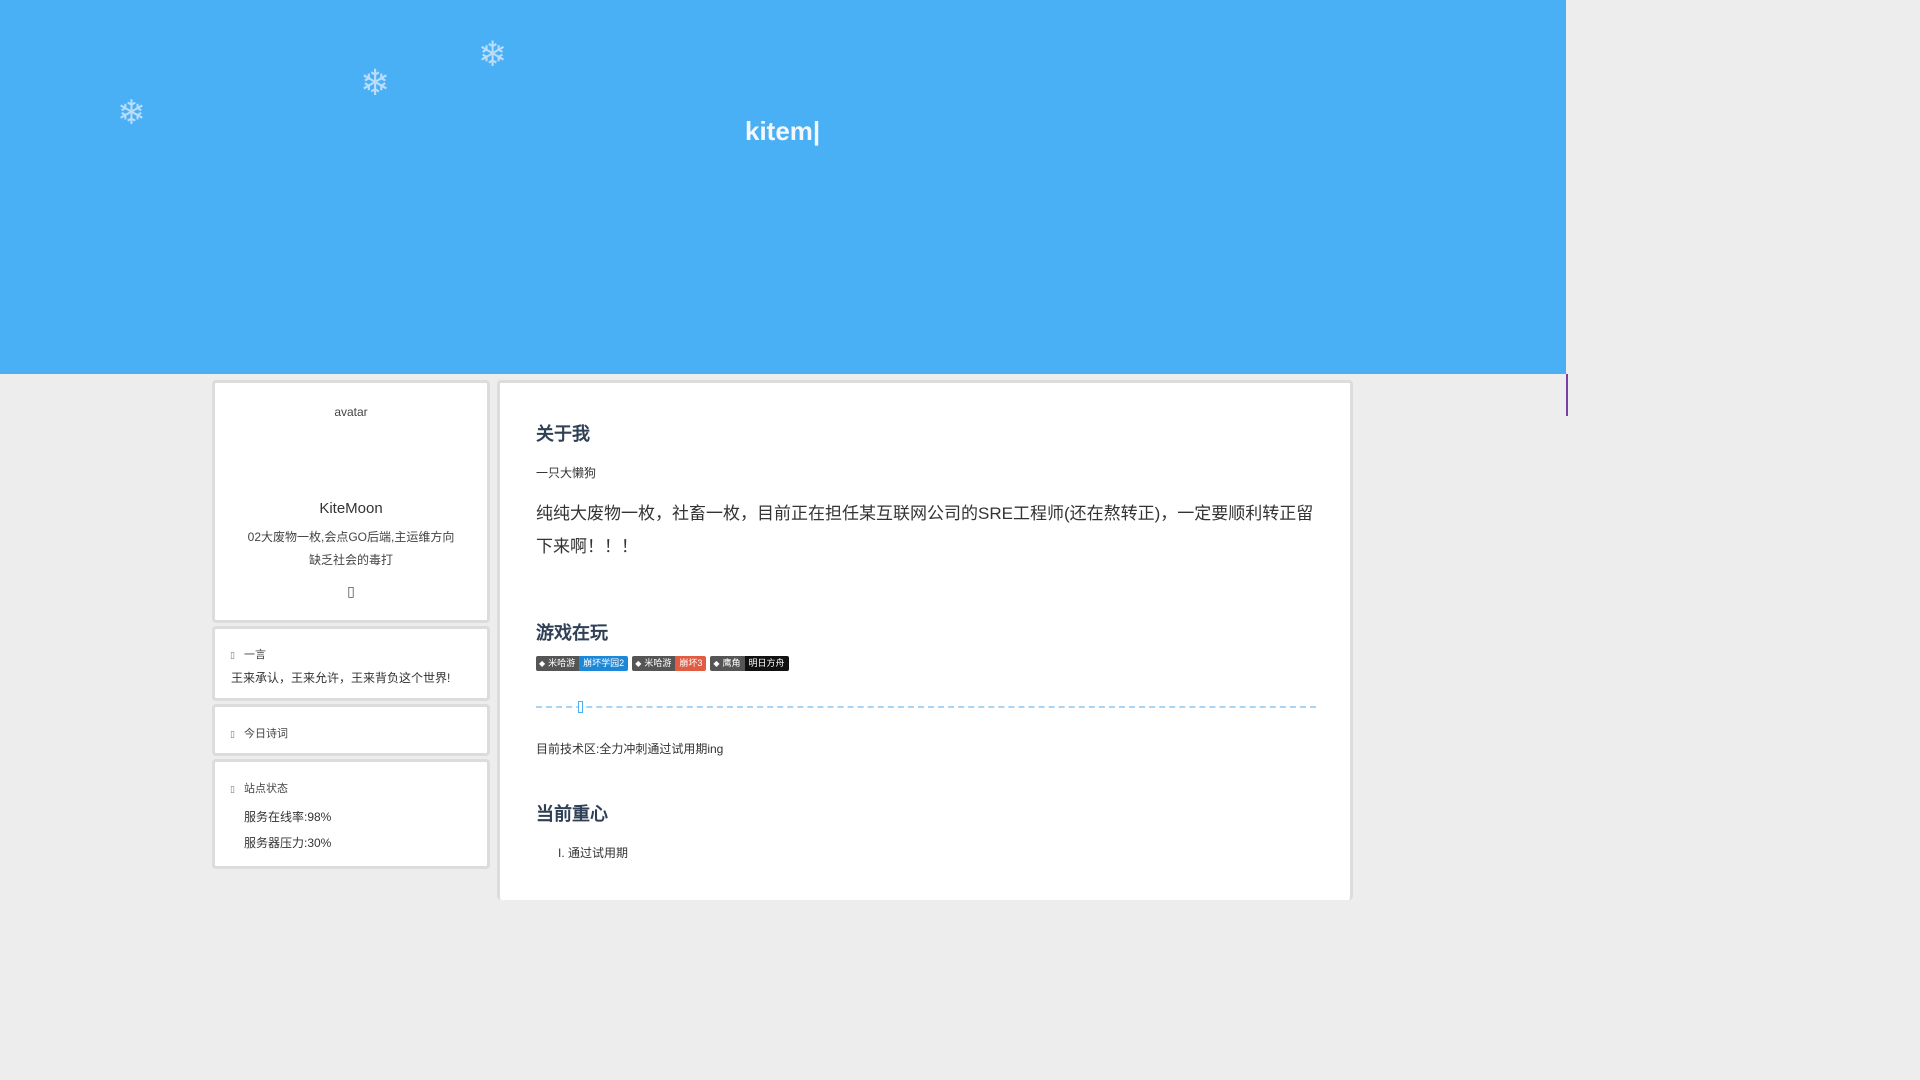 The width and height of the screenshot is (1920, 1080). Describe the element at coordinates (266, 734) in the screenshot. I see `widget-title-label: 今日诗词` at that location.